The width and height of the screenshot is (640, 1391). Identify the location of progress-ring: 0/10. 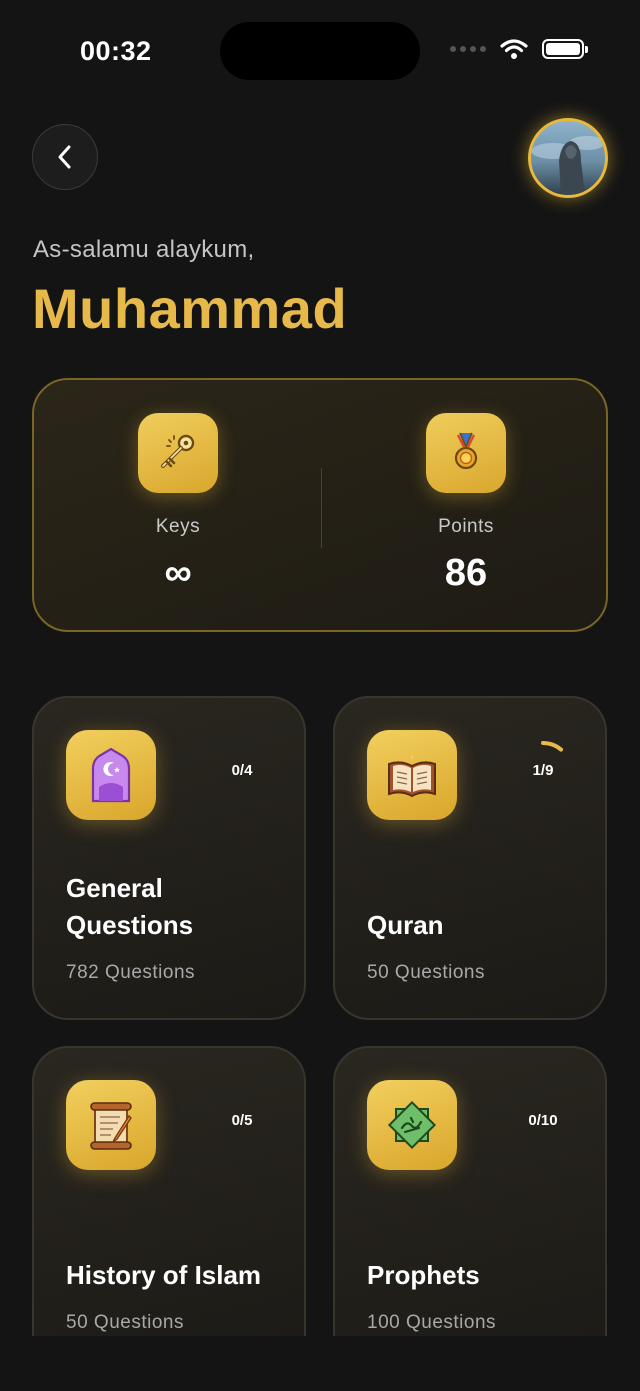
(543, 1121).